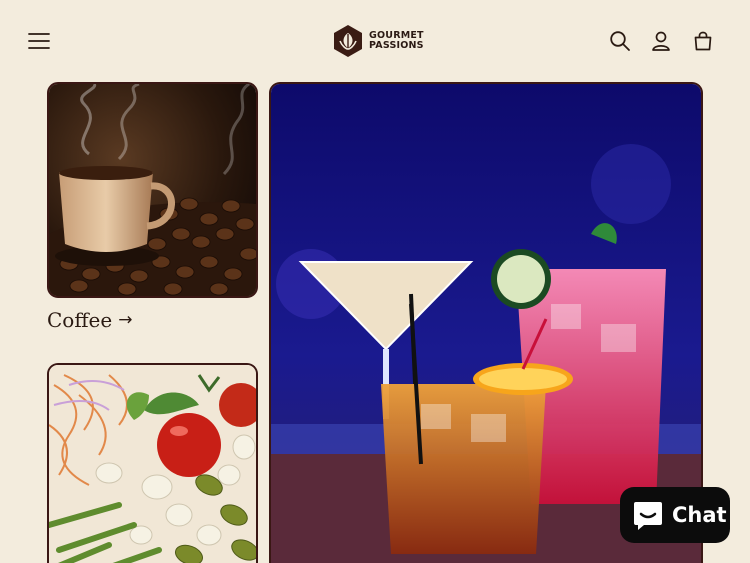 This screenshot has width=750, height=563. I want to click on account-icon, so click(661, 41).